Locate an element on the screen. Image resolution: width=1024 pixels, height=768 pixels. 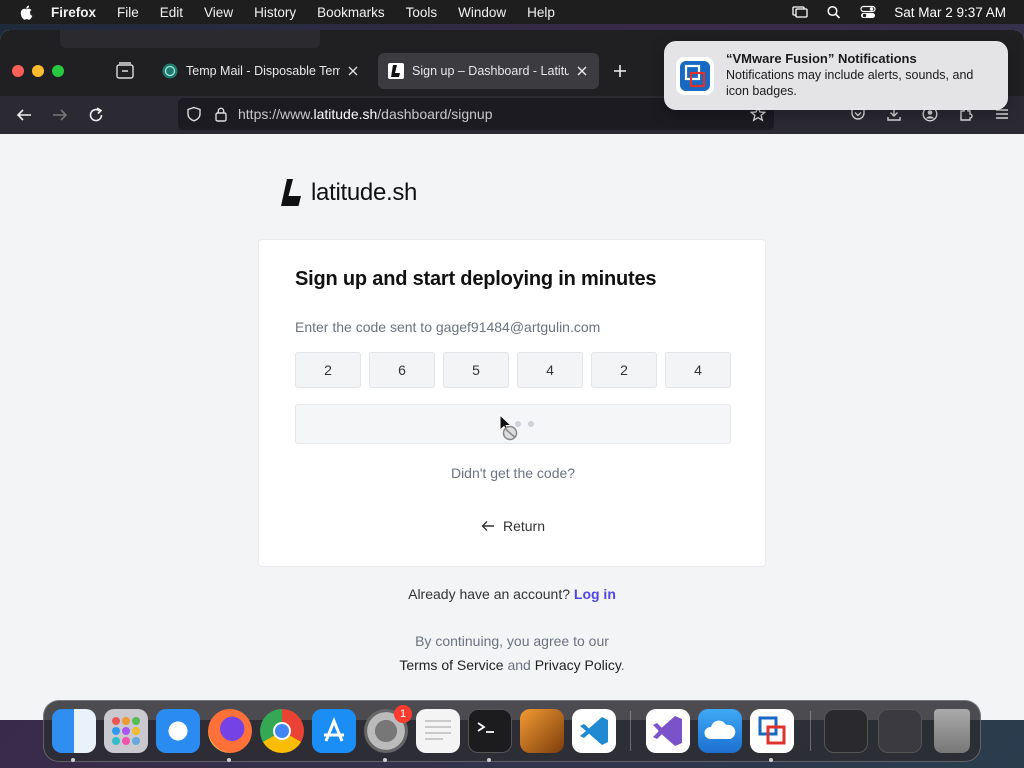
tab-latitude-signup: Sign up – Dashboard - Latitude.sh is located at coordinates (488, 71).